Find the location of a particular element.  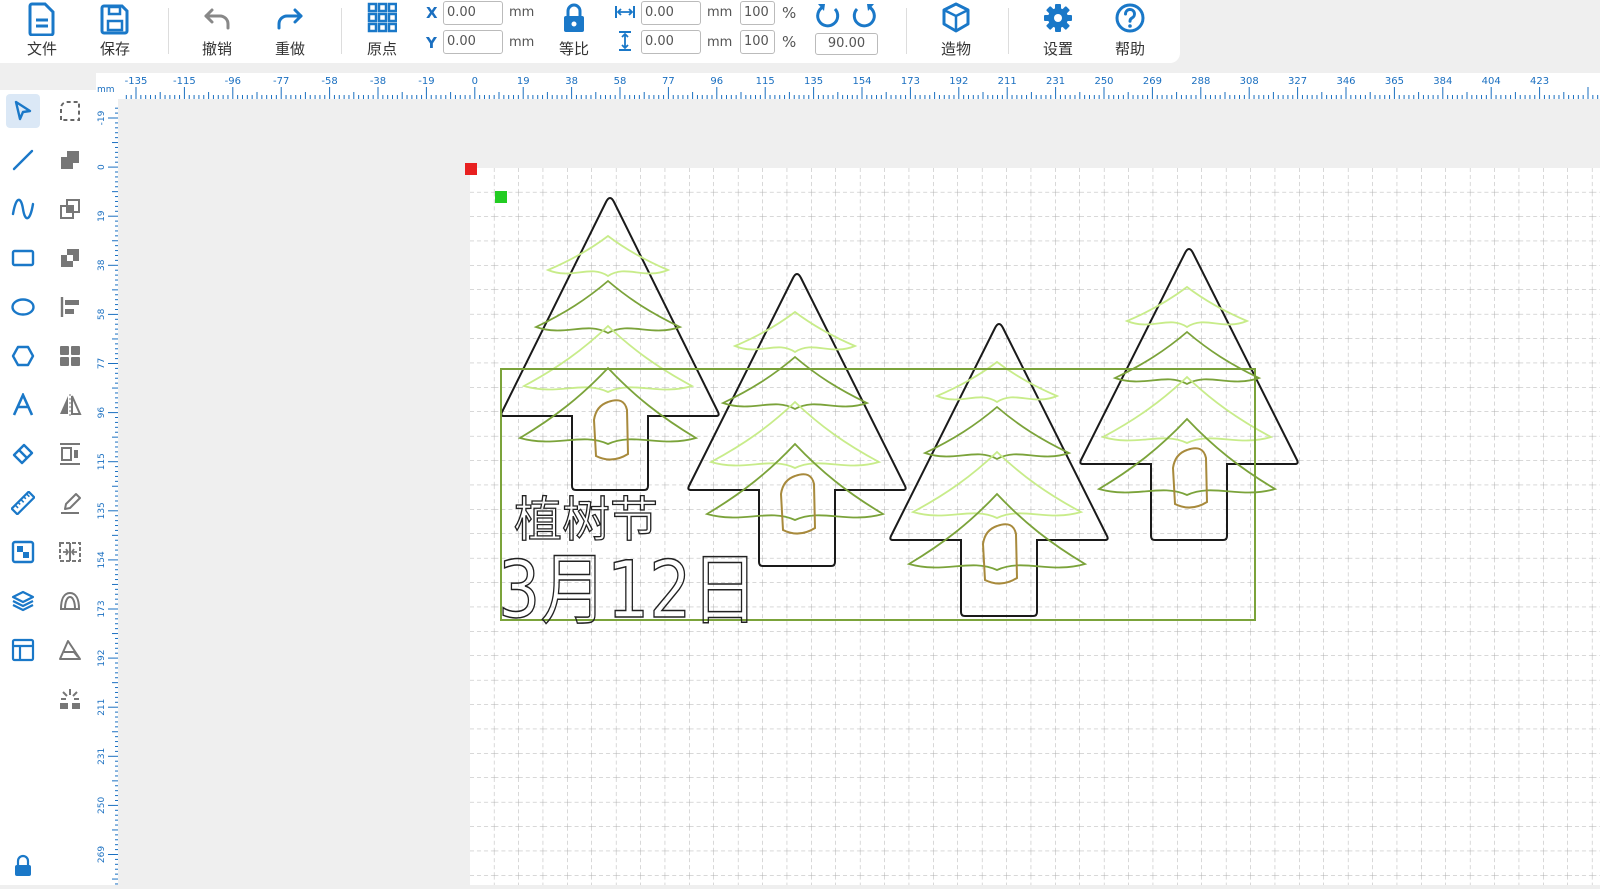

origin-grid-icon is located at coordinates (382, 17).